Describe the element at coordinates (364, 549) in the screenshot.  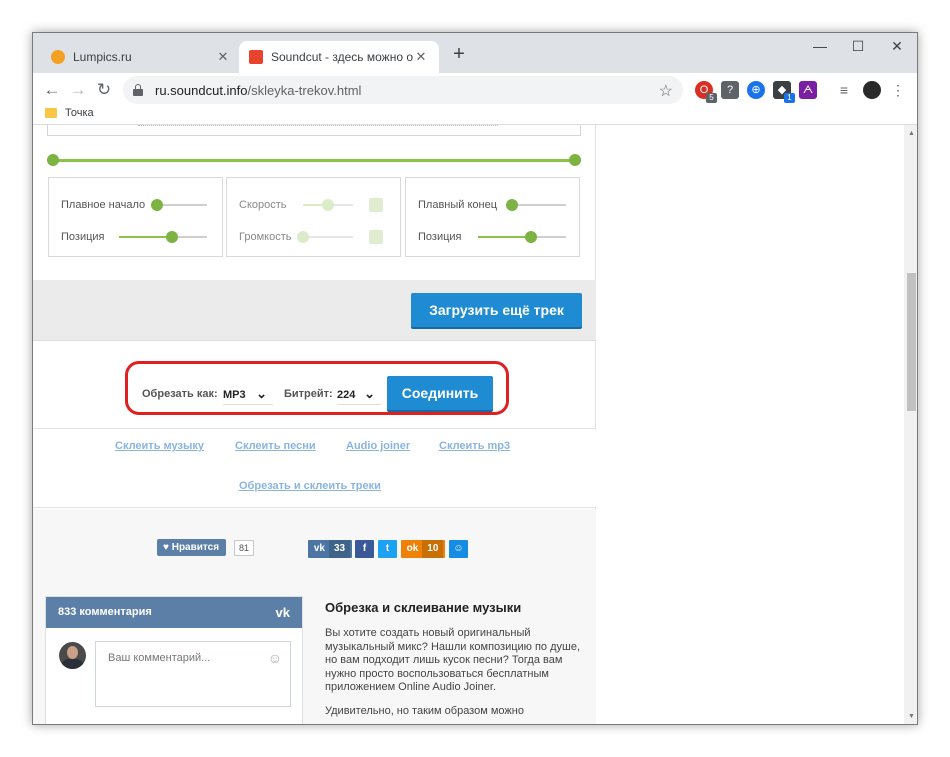
I see `facebook-icon: f` at that location.